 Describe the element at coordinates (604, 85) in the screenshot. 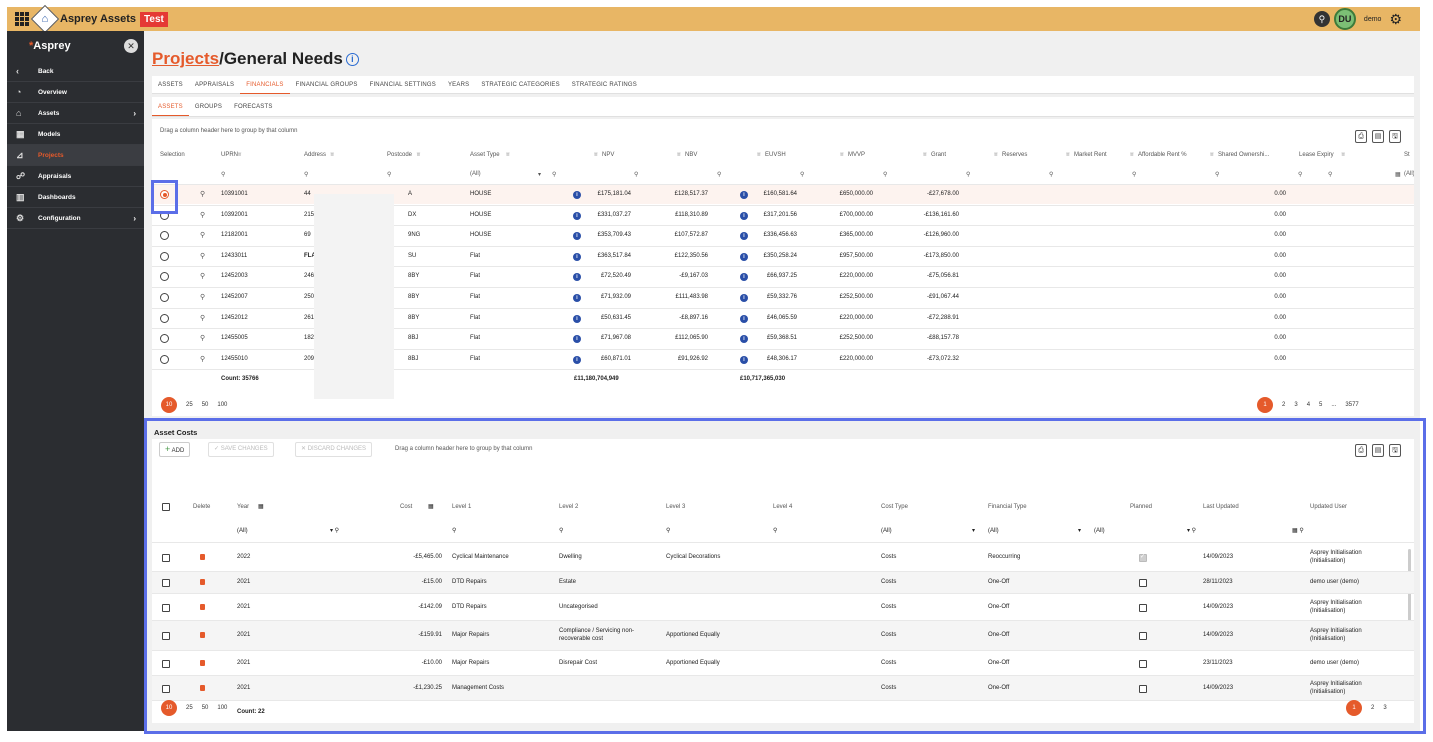

I see `tab-strategic-ratings: STRATEGIC RATINGS` at that location.